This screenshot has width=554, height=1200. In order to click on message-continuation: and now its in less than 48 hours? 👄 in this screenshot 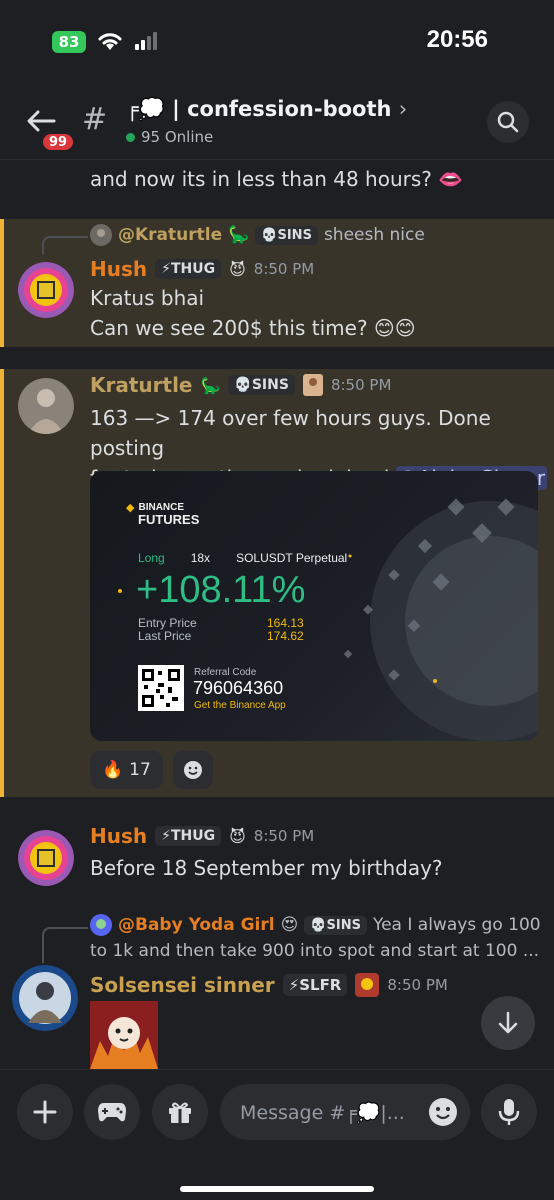, I will do `click(276, 179)`.